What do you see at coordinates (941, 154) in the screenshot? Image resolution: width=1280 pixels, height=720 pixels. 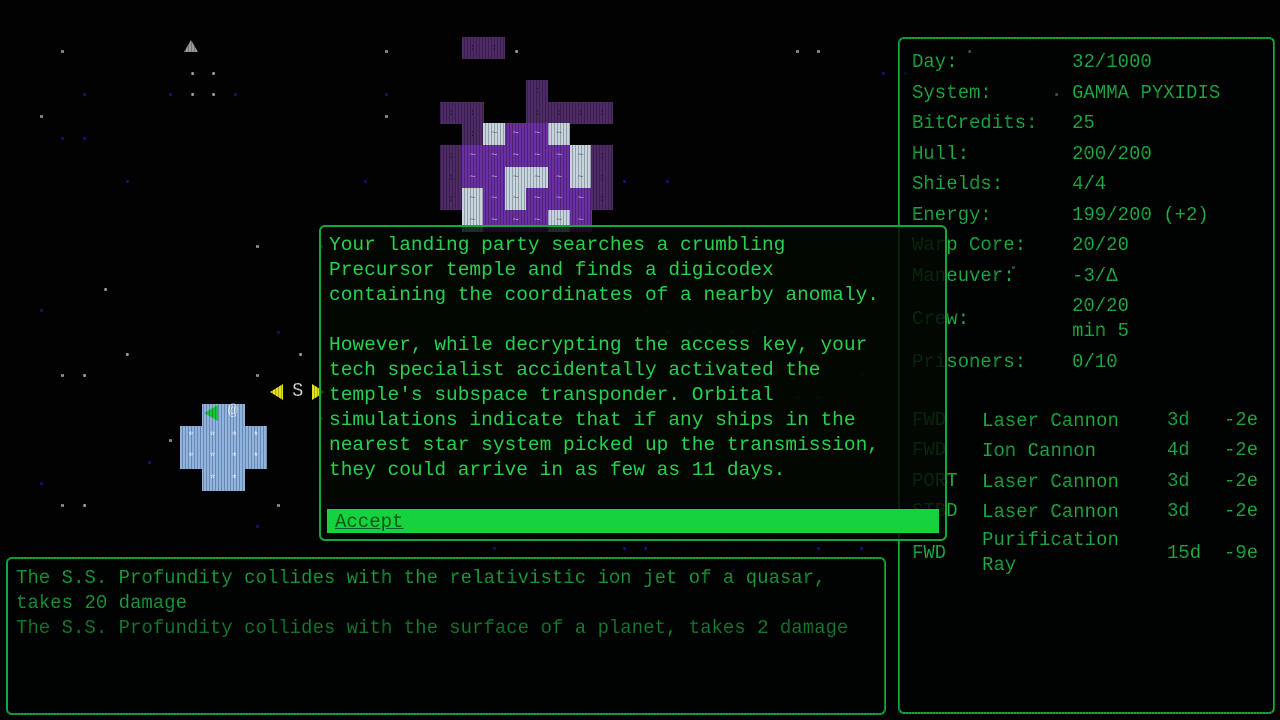 I see `stat-label: Hull:` at bounding box center [941, 154].